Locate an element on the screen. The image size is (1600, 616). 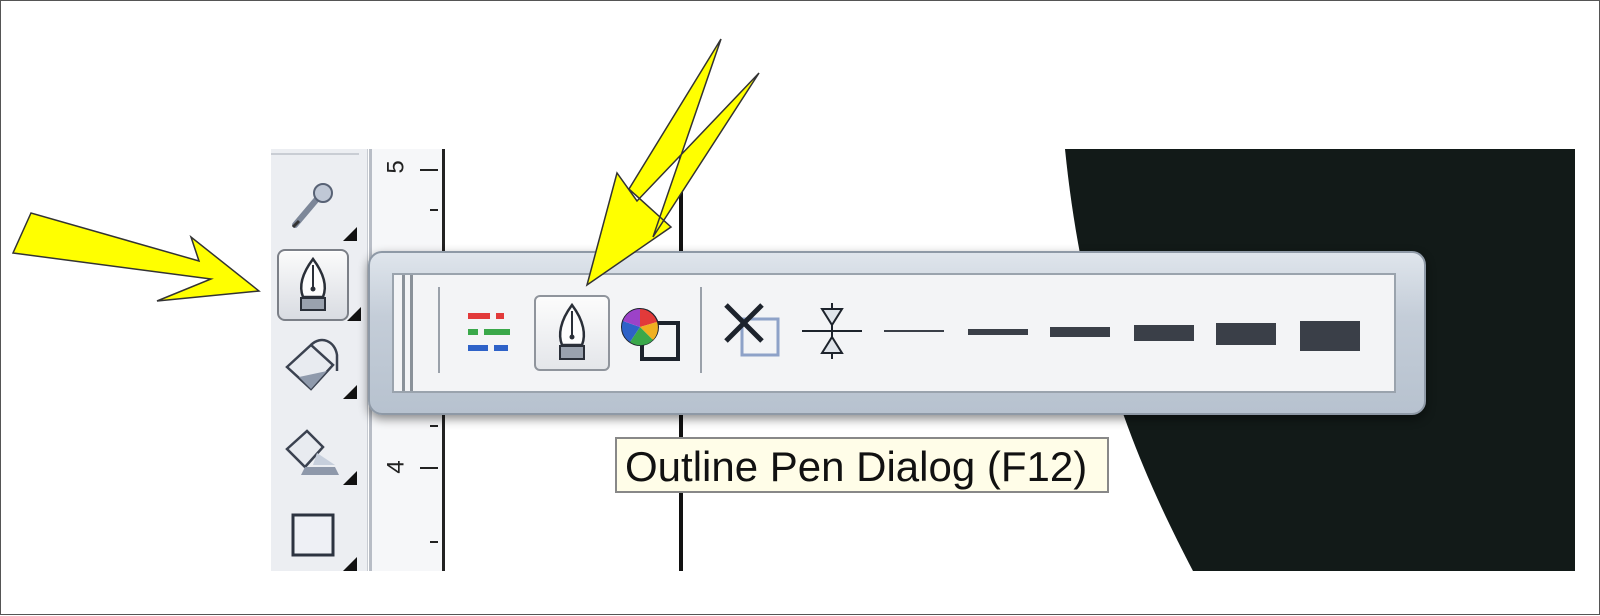
arrow-top-icon is located at coordinates (672, 162).